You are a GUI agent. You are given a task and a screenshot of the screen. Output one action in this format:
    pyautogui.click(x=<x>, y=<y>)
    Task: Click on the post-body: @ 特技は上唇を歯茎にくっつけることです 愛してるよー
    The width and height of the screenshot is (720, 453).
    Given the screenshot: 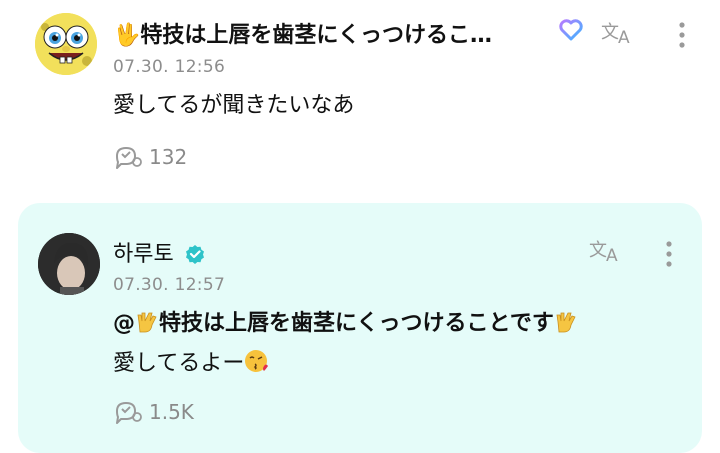 What is the action you would take?
    pyautogui.click(x=345, y=346)
    